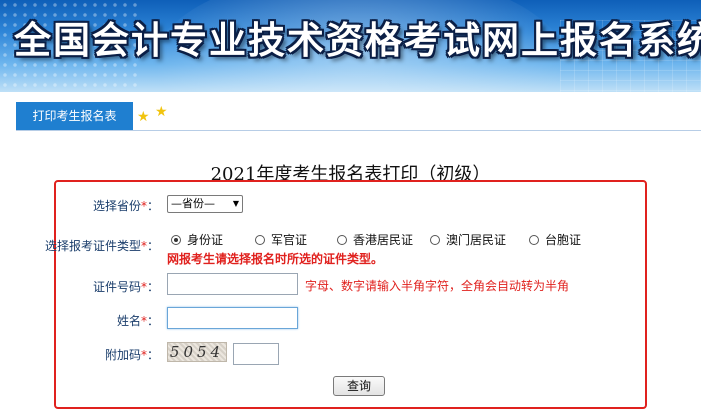 The image size is (701, 419). Describe the element at coordinates (275, 259) in the screenshot. I see `cert-type-warning: 网报考生请选择报名时所选的证件类型。` at that location.